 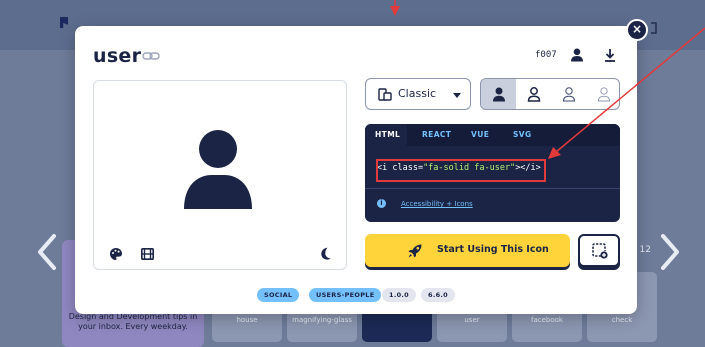 What do you see at coordinates (438, 295) in the screenshot?
I see `version-tag: 6.6.0` at bounding box center [438, 295].